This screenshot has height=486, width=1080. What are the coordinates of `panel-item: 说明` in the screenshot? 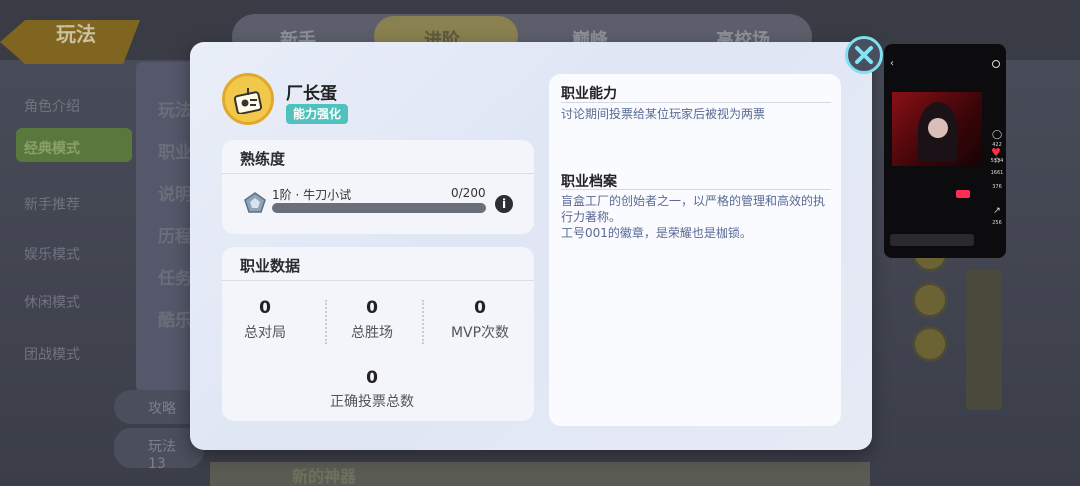 It's located at (175, 192).